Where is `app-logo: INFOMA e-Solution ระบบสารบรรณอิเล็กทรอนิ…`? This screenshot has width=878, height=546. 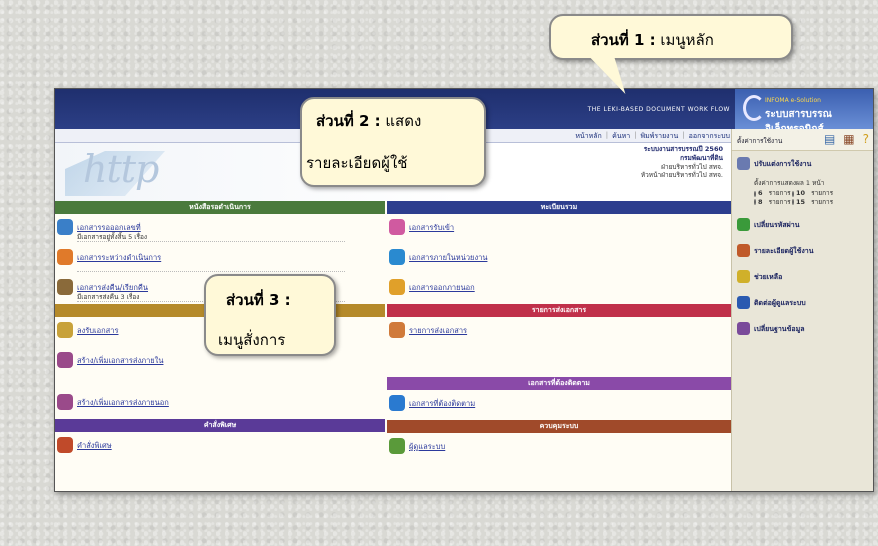
app-logo: INFOMA e-Solution ระบบสารบรรณอิเล็กทรอนิ… is located at coordinates (804, 112).